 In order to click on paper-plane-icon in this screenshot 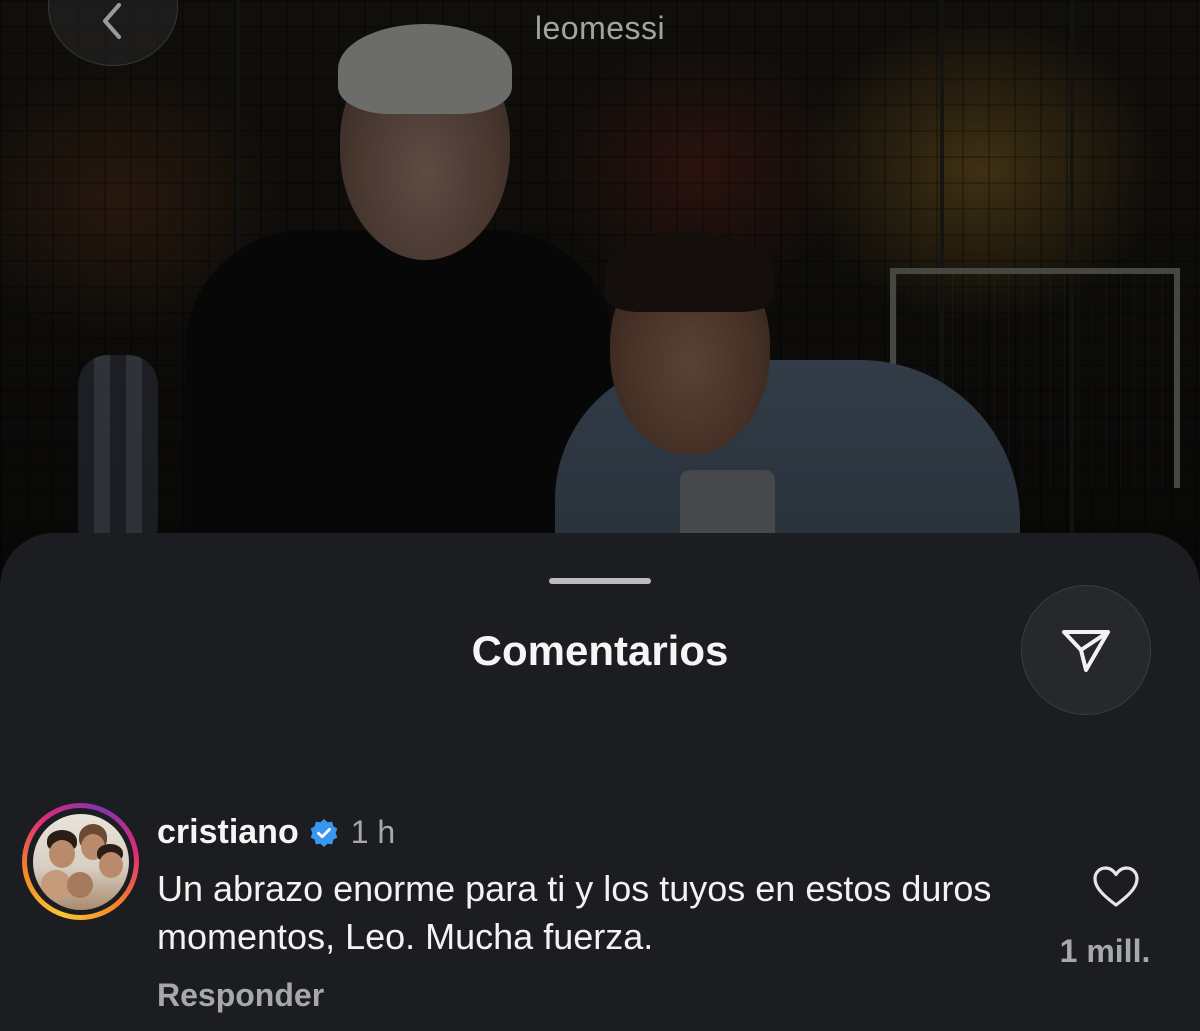, I will do `click(1086, 651)`.